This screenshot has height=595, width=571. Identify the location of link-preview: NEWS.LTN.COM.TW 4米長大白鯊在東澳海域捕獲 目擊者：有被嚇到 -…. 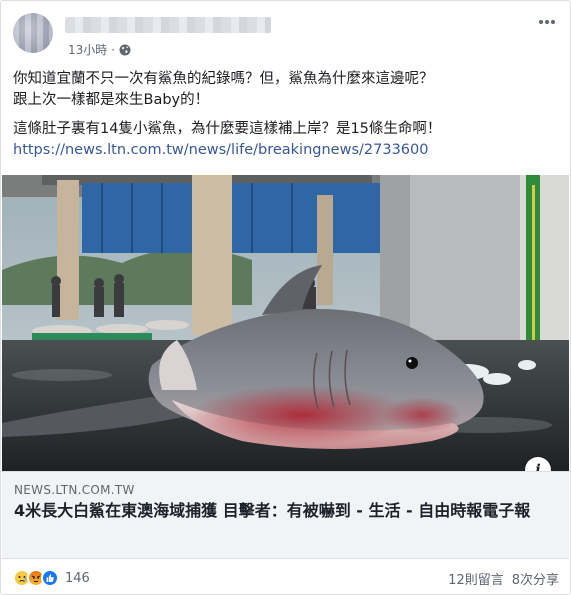
(285, 515).